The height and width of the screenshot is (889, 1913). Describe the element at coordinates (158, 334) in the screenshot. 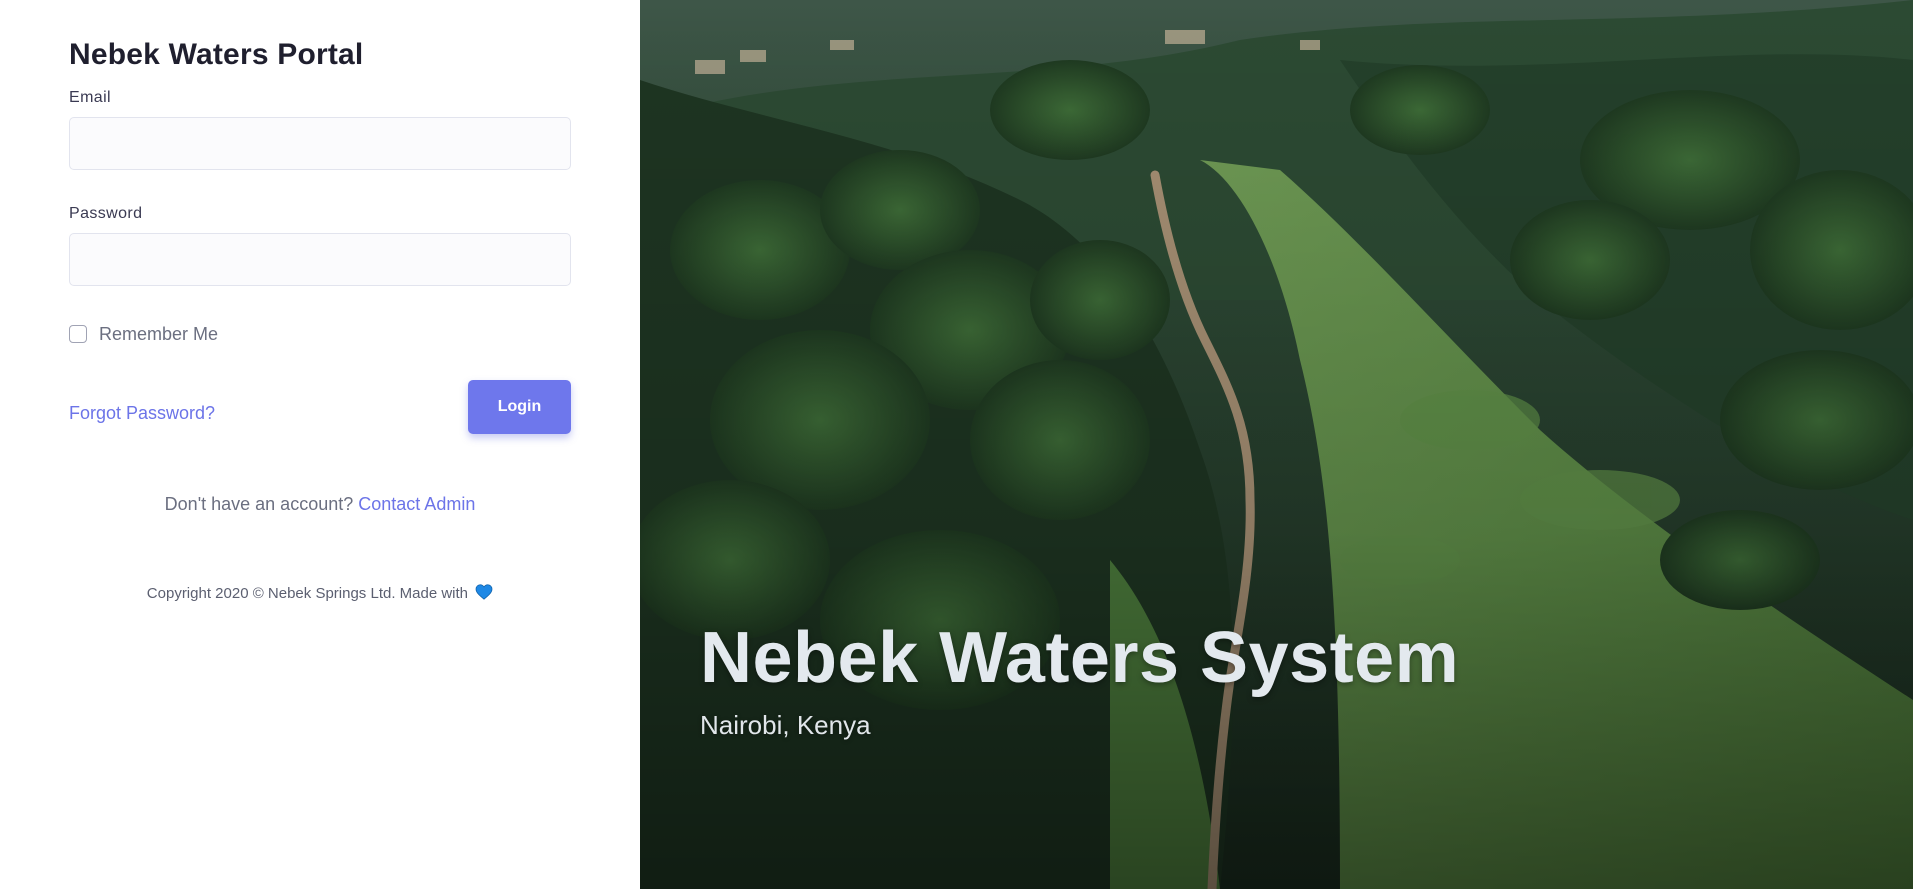

I see `remember-me-label: Remember Me` at that location.